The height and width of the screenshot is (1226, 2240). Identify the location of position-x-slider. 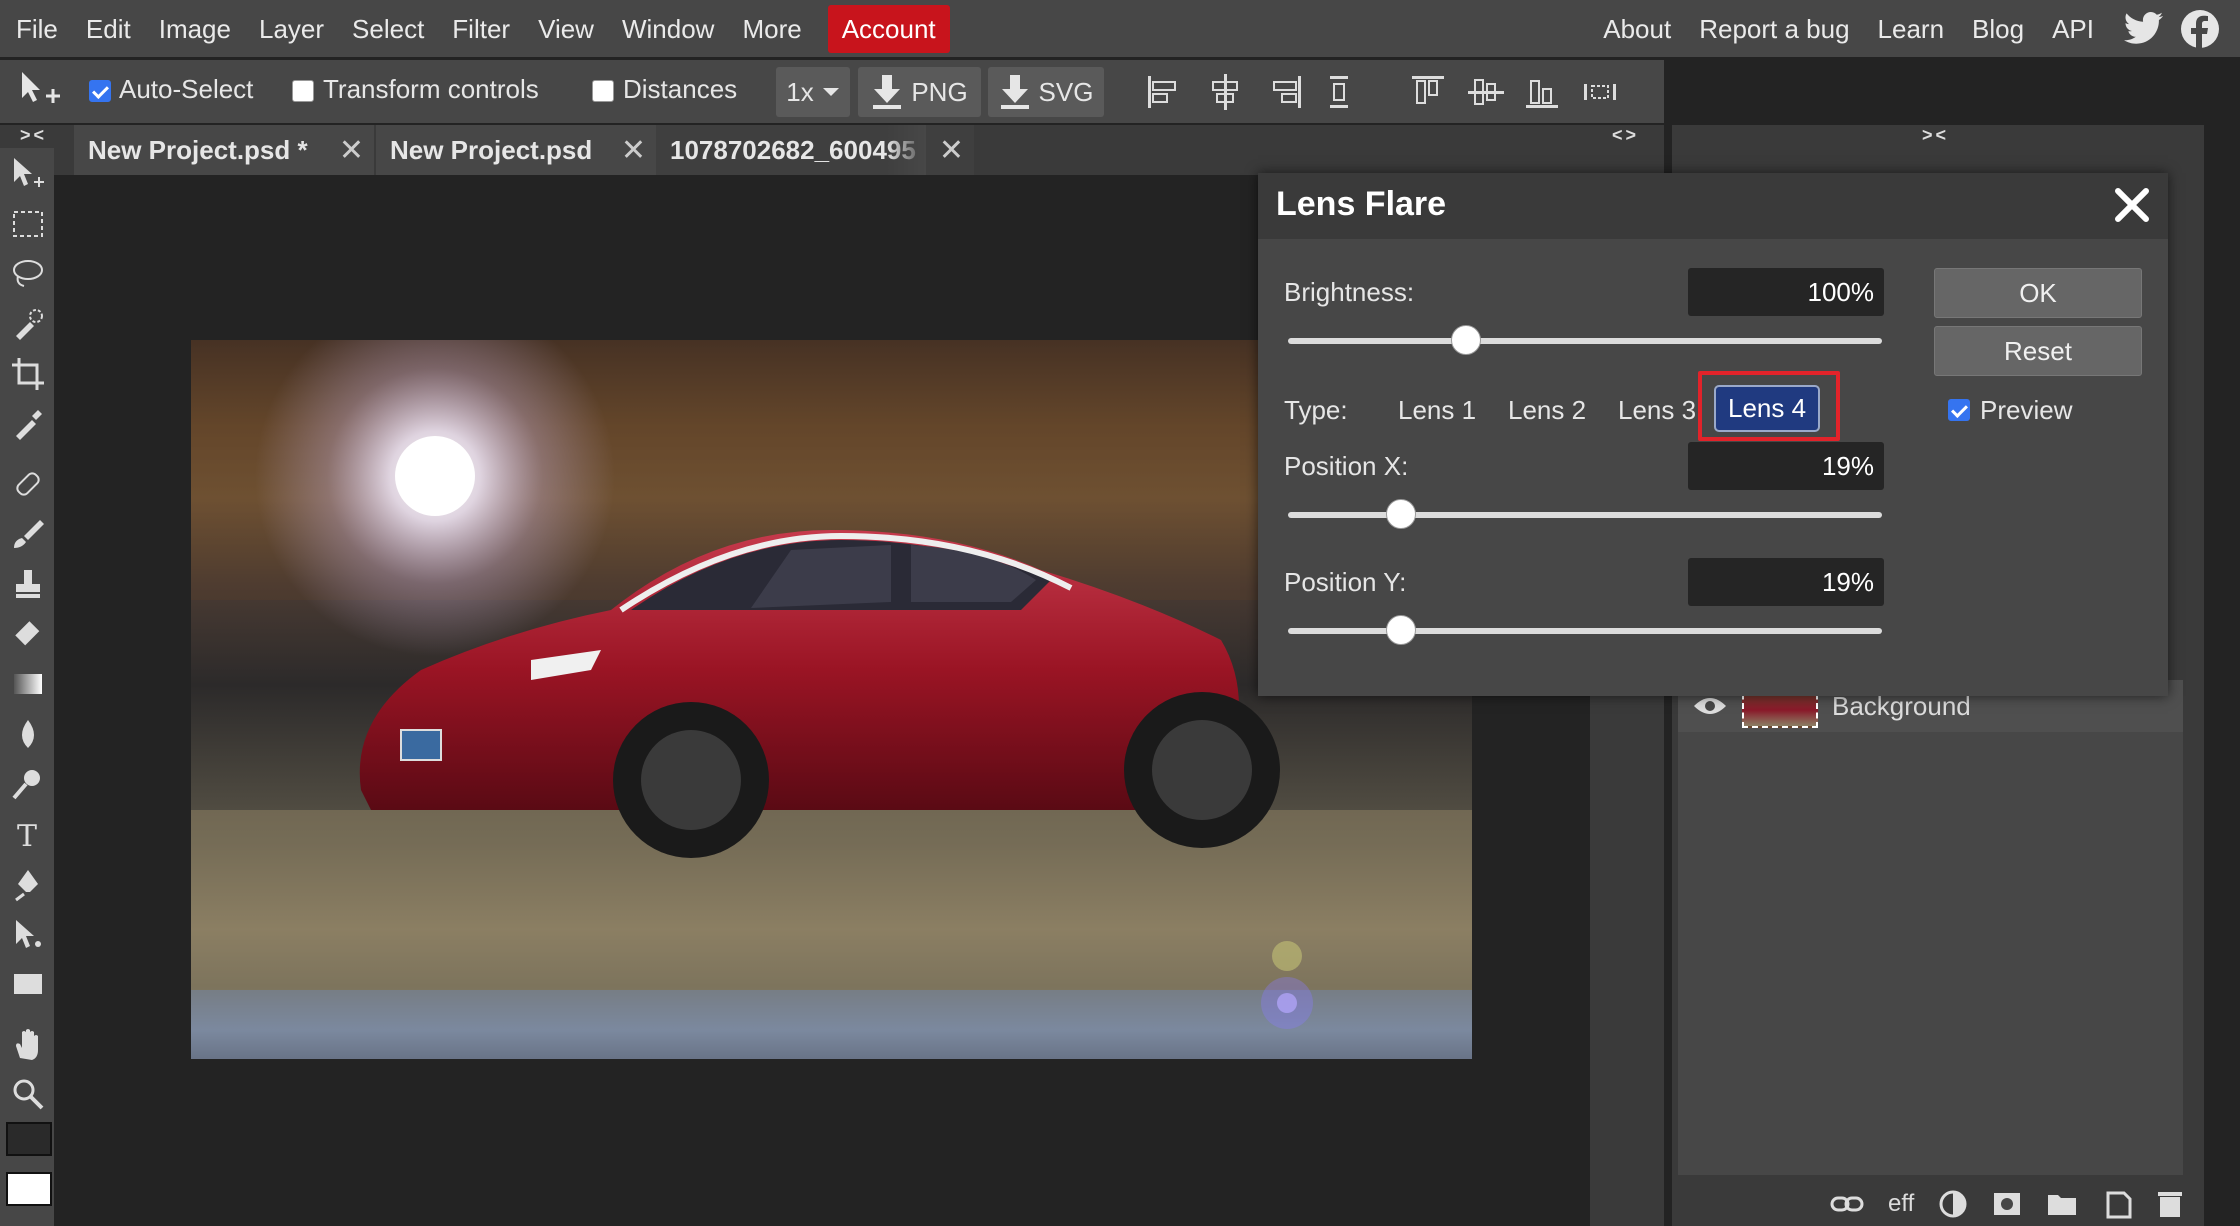
(1585, 514).